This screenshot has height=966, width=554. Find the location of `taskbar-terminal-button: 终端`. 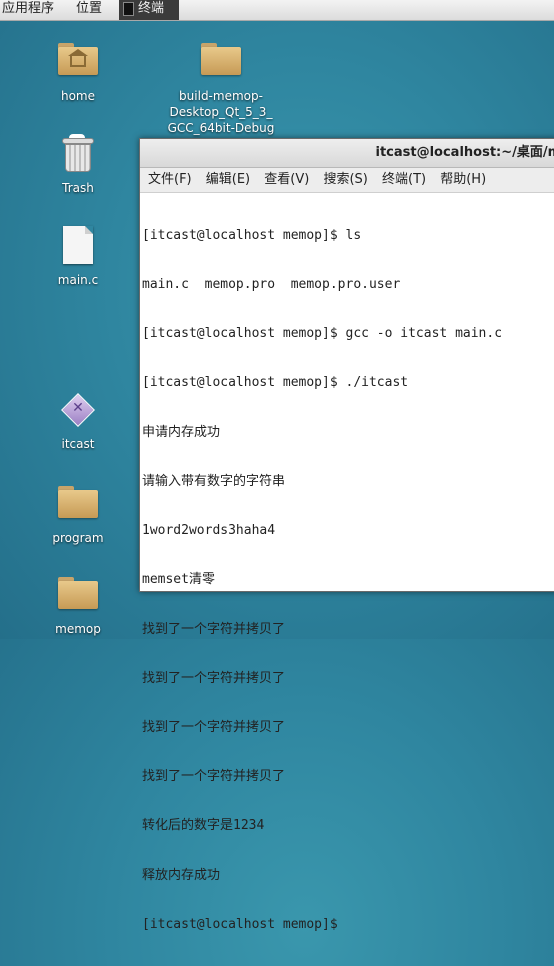

taskbar-terminal-button: 终端 is located at coordinates (149, 10).